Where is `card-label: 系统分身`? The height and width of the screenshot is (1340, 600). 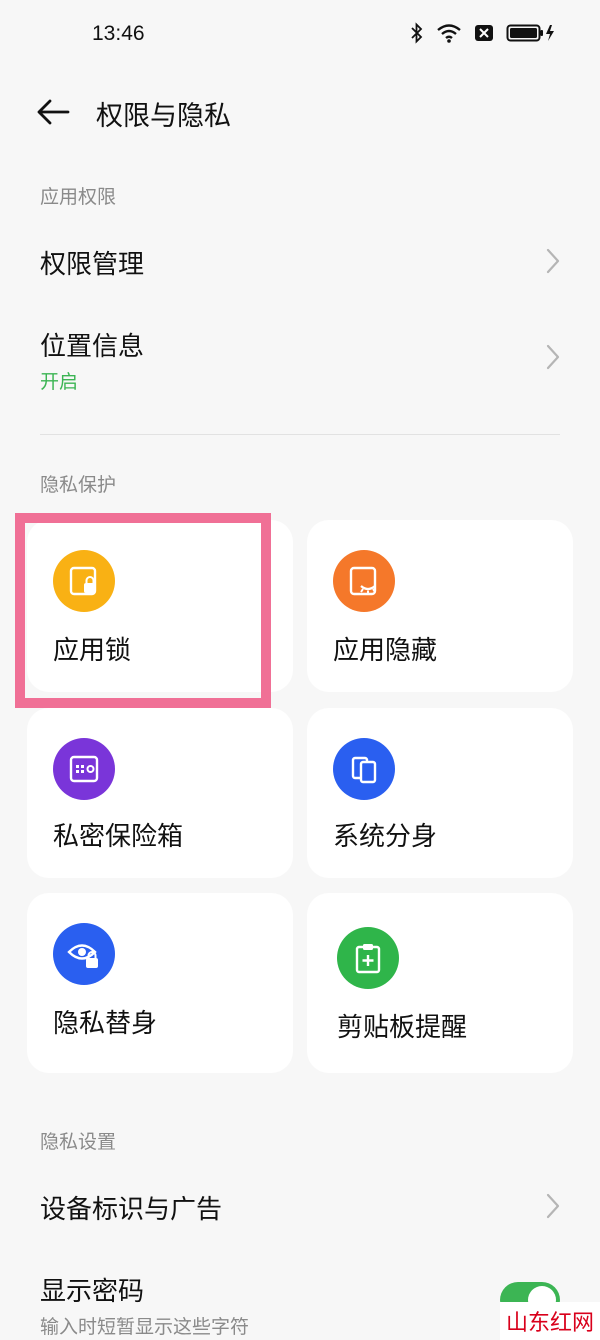 card-label: 系统分身 is located at coordinates (385, 837).